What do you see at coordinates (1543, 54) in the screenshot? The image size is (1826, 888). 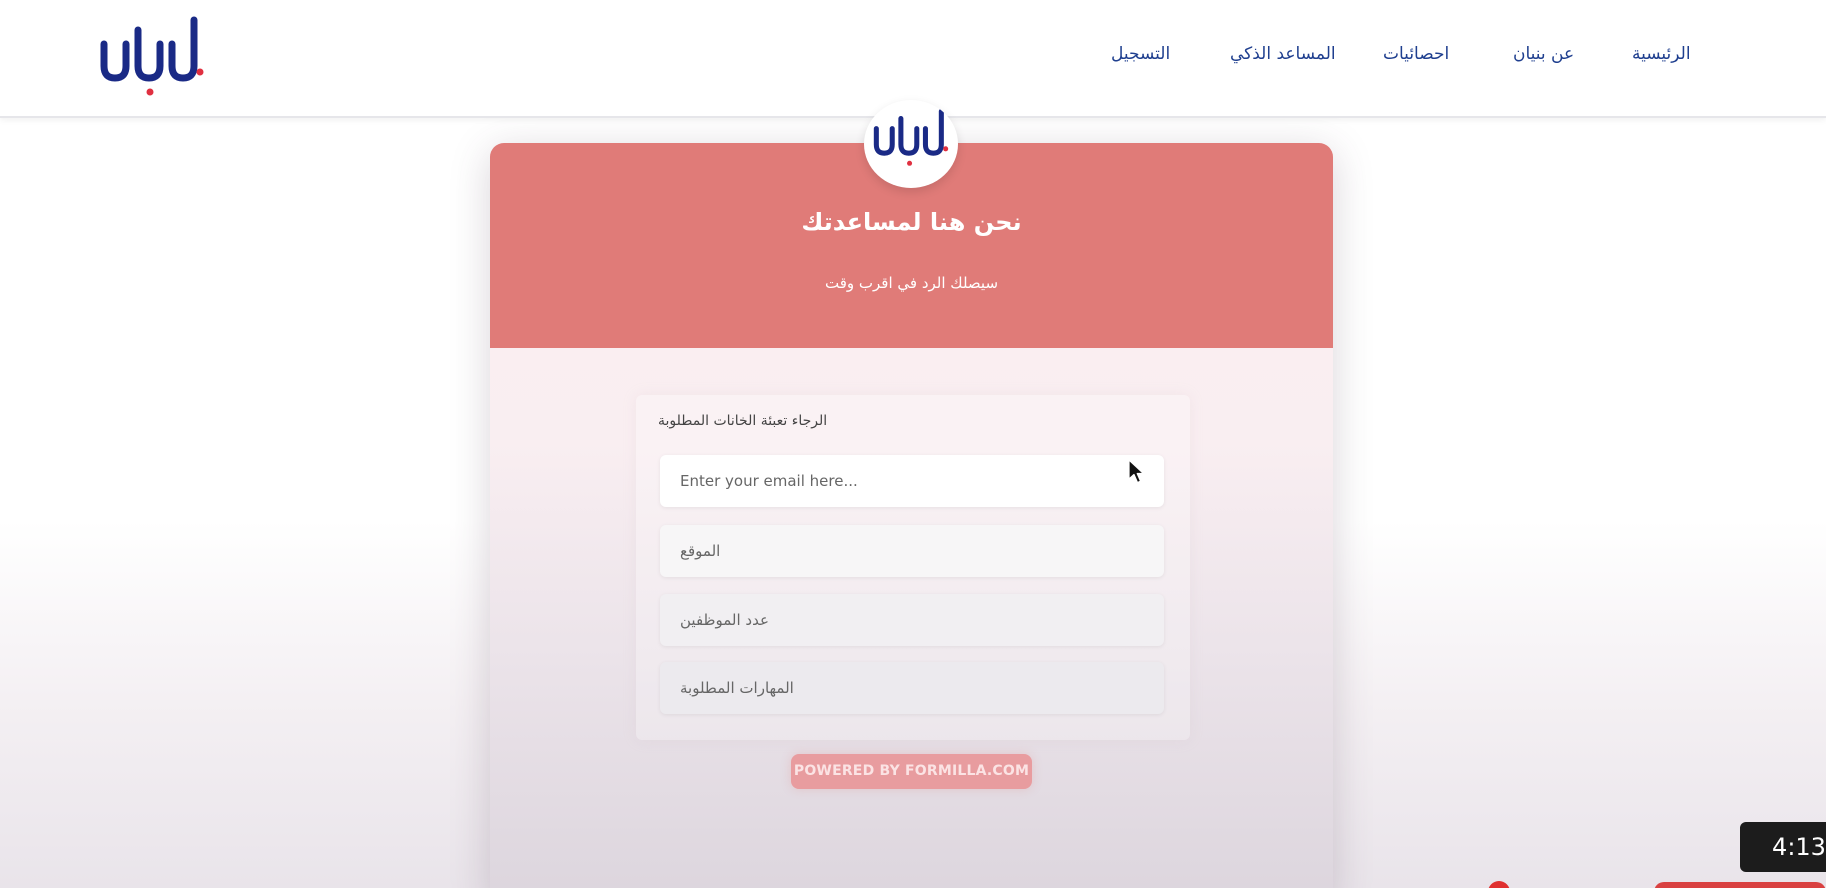 I see `nav-about: عن بنيان` at bounding box center [1543, 54].